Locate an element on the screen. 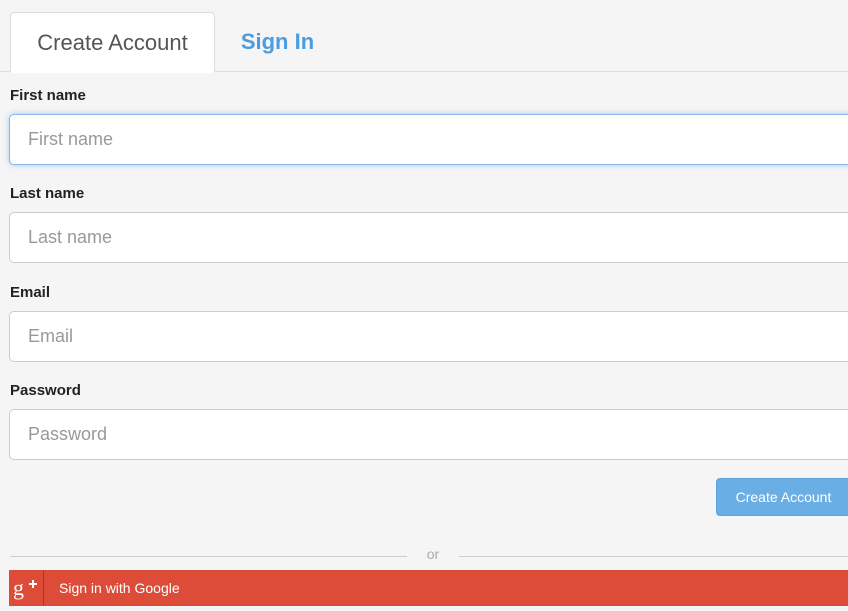 The height and width of the screenshot is (611, 848). tab-sign-in: Sign In is located at coordinates (277, 42).